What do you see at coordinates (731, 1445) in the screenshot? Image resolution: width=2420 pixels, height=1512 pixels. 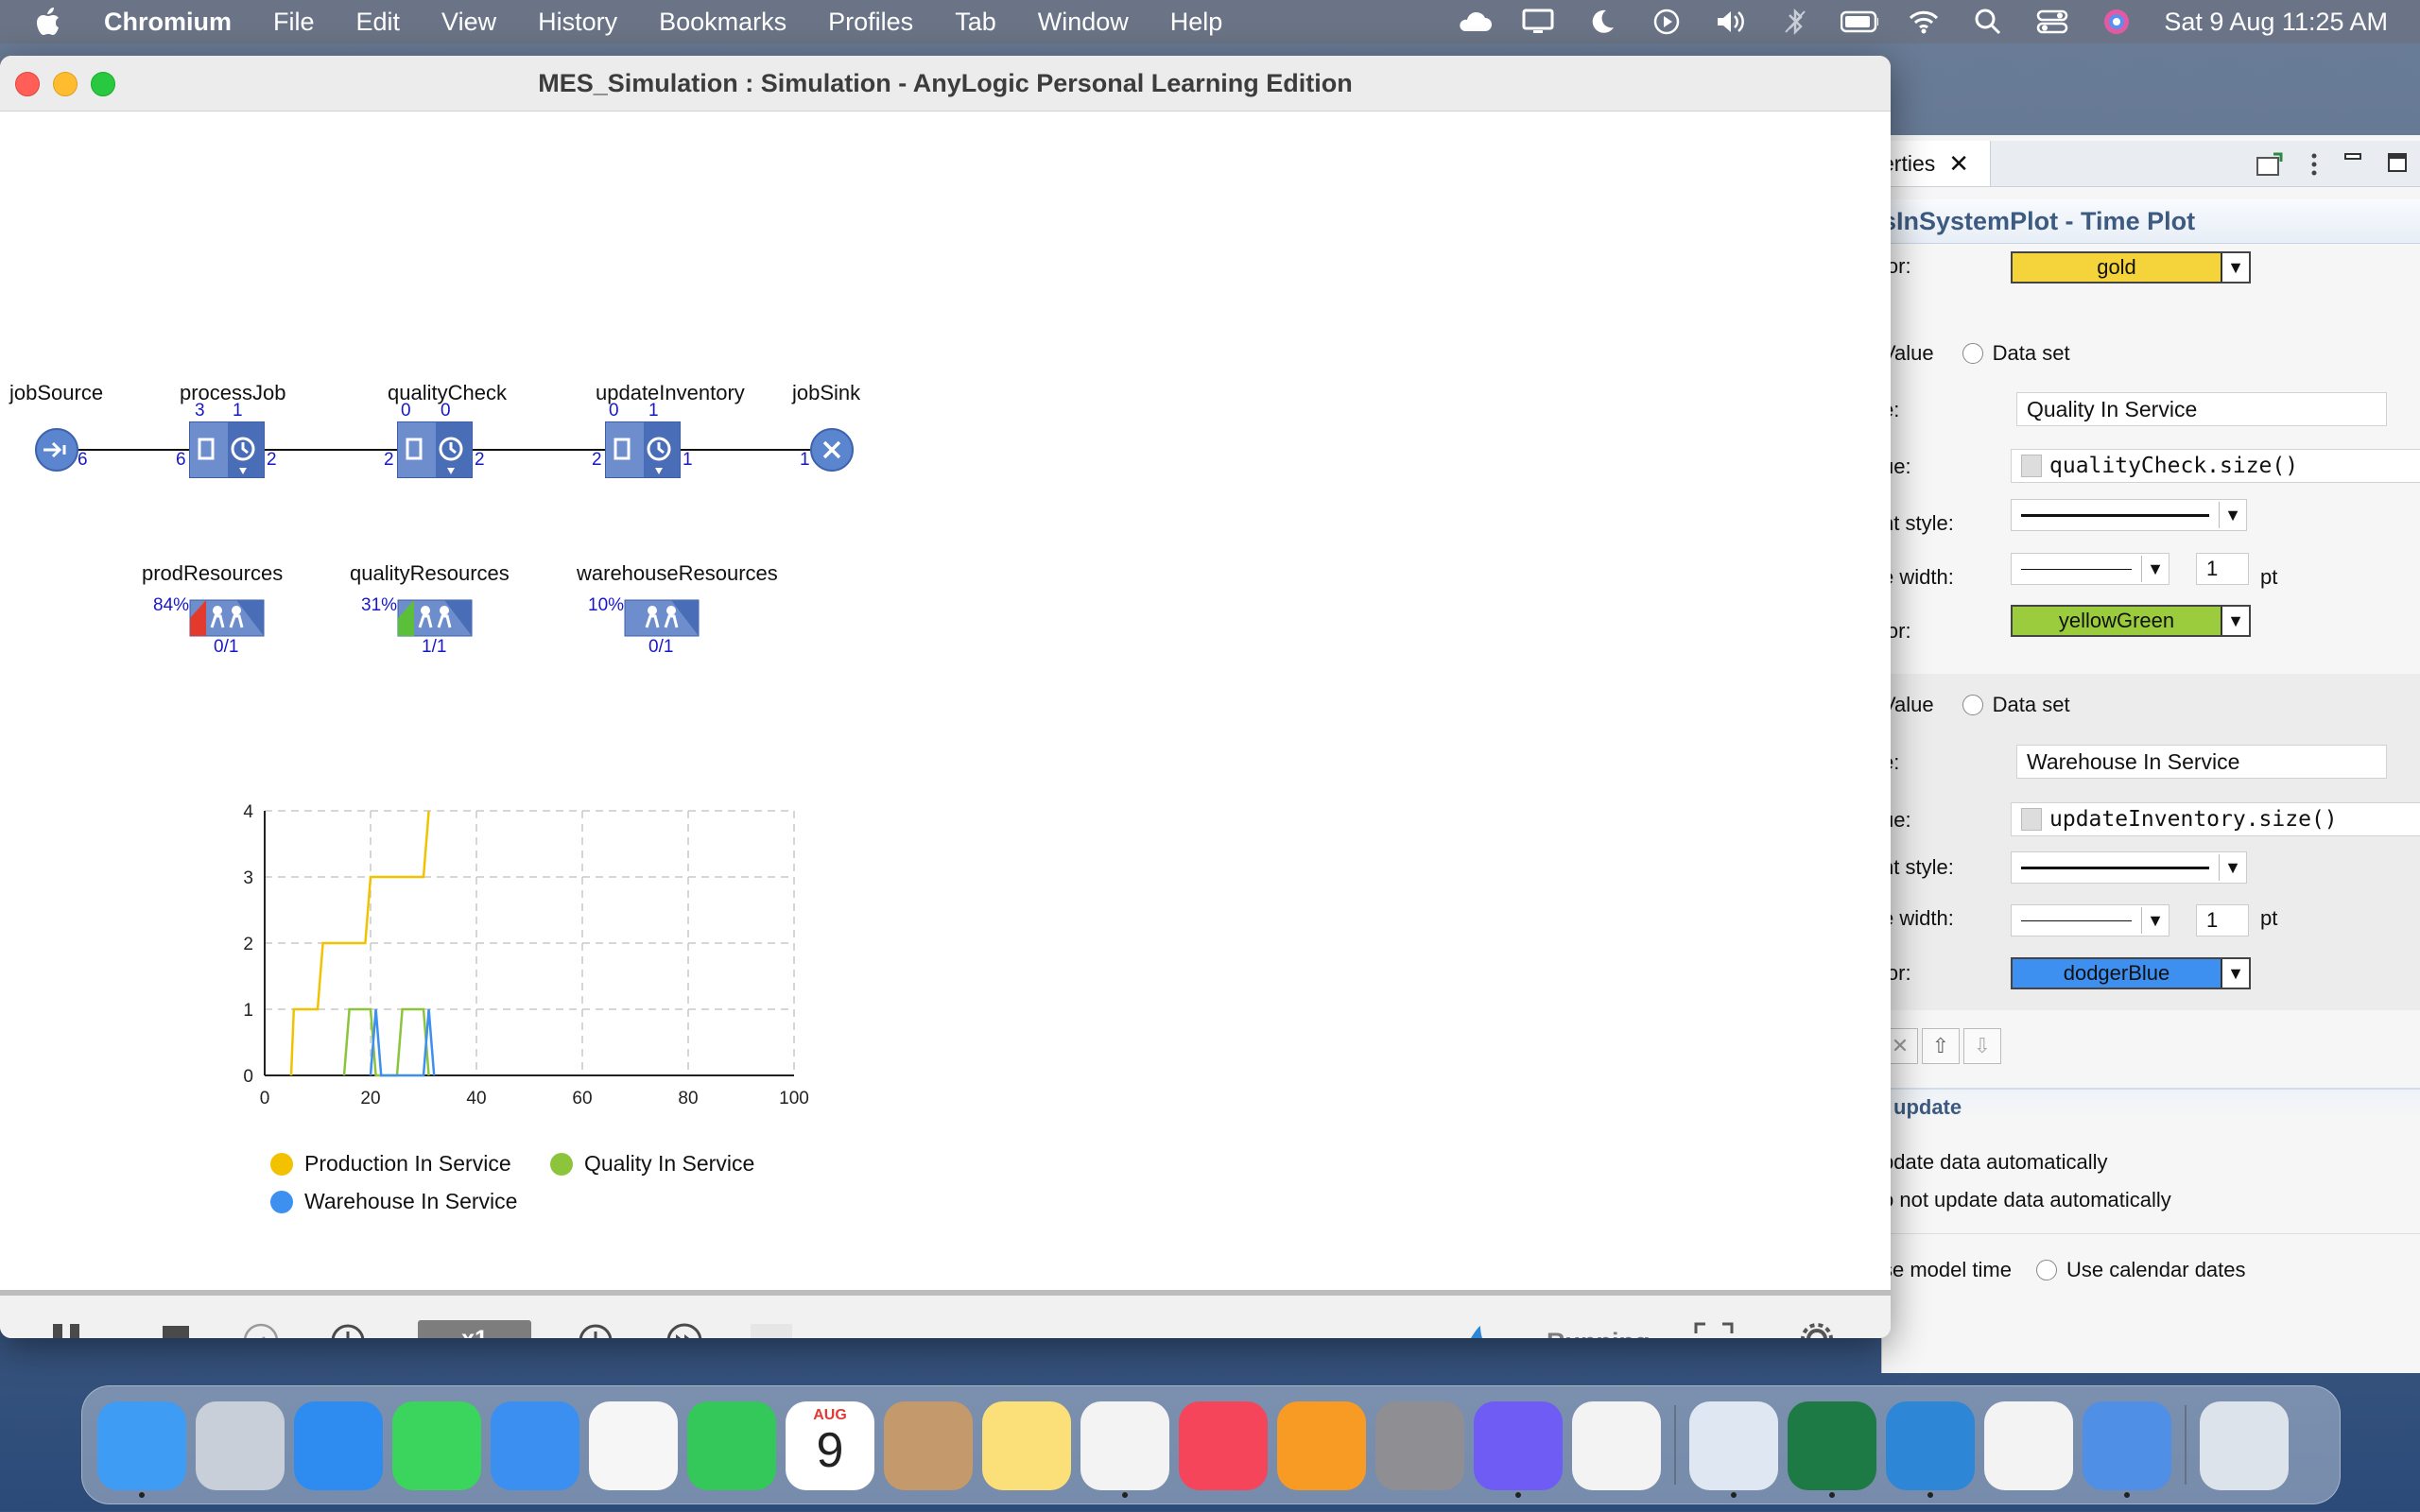 I see `facetime-icon` at bounding box center [731, 1445].